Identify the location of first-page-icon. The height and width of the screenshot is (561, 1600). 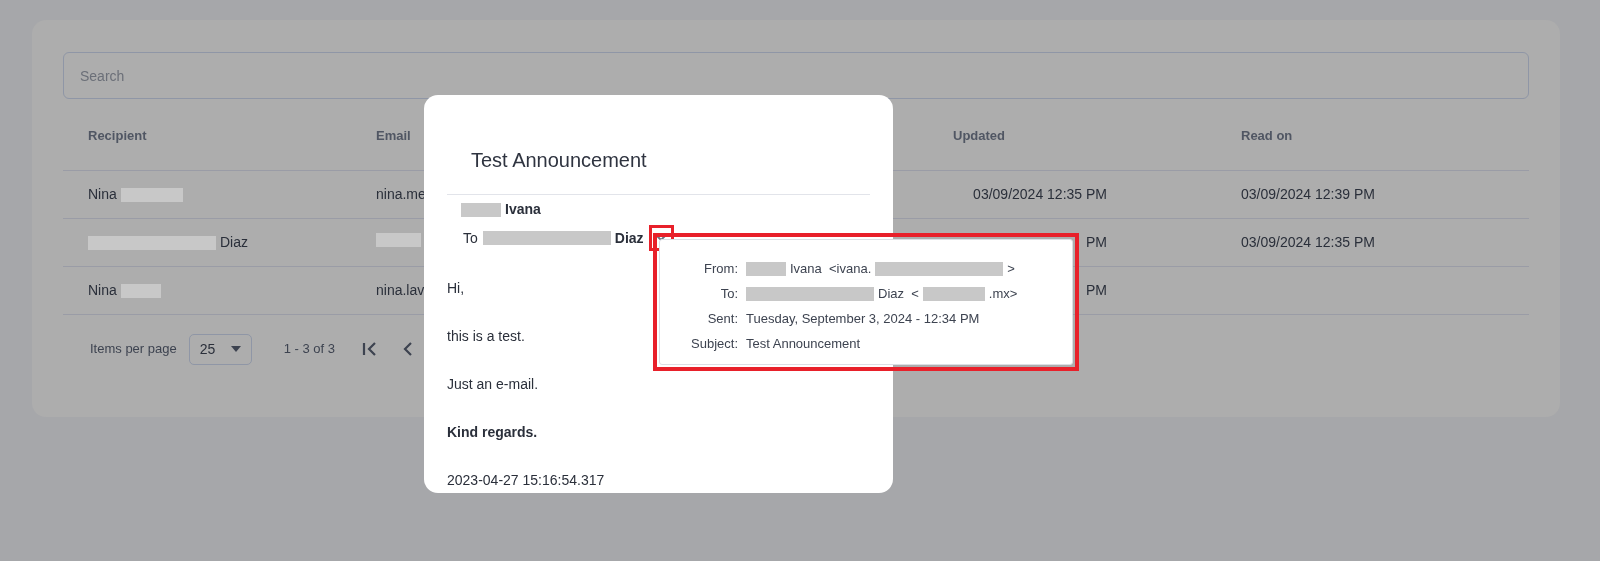
(370, 349).